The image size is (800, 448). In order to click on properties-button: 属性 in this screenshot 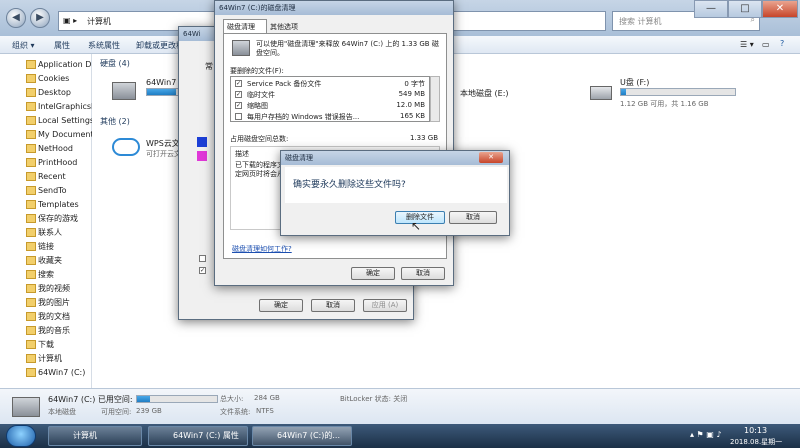, I will do `click(62, 45)`.